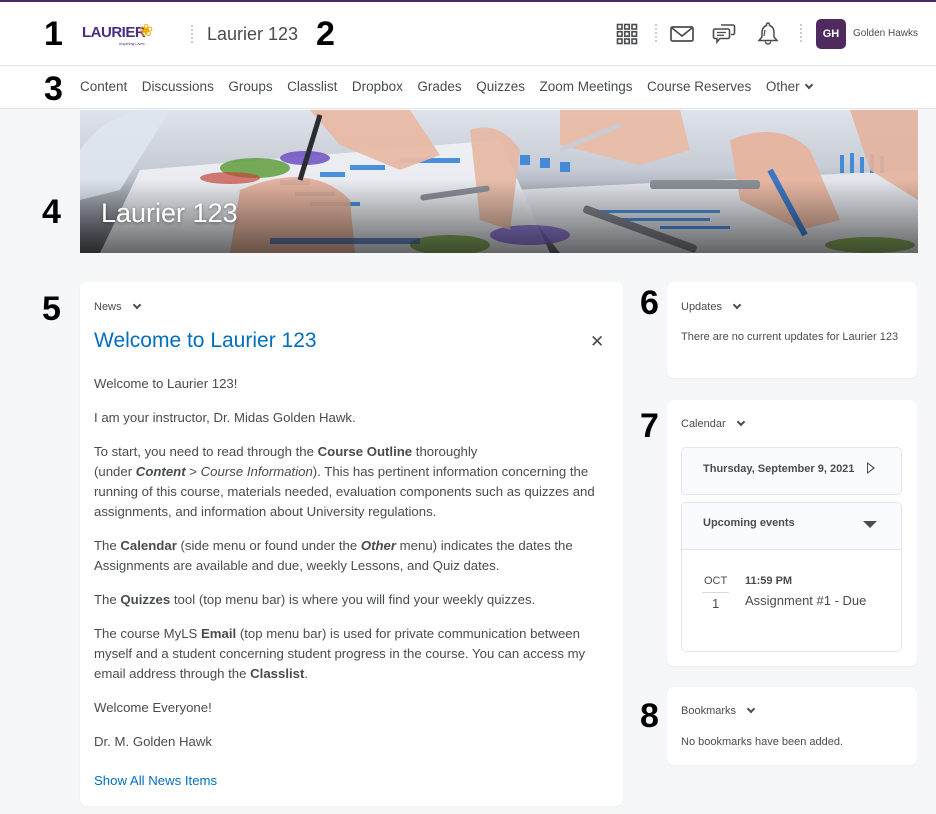 The image size is (936, 814). Describe the element at coordinates (445, 451) in the screenshot. I see `text: thoroughly` at that location.